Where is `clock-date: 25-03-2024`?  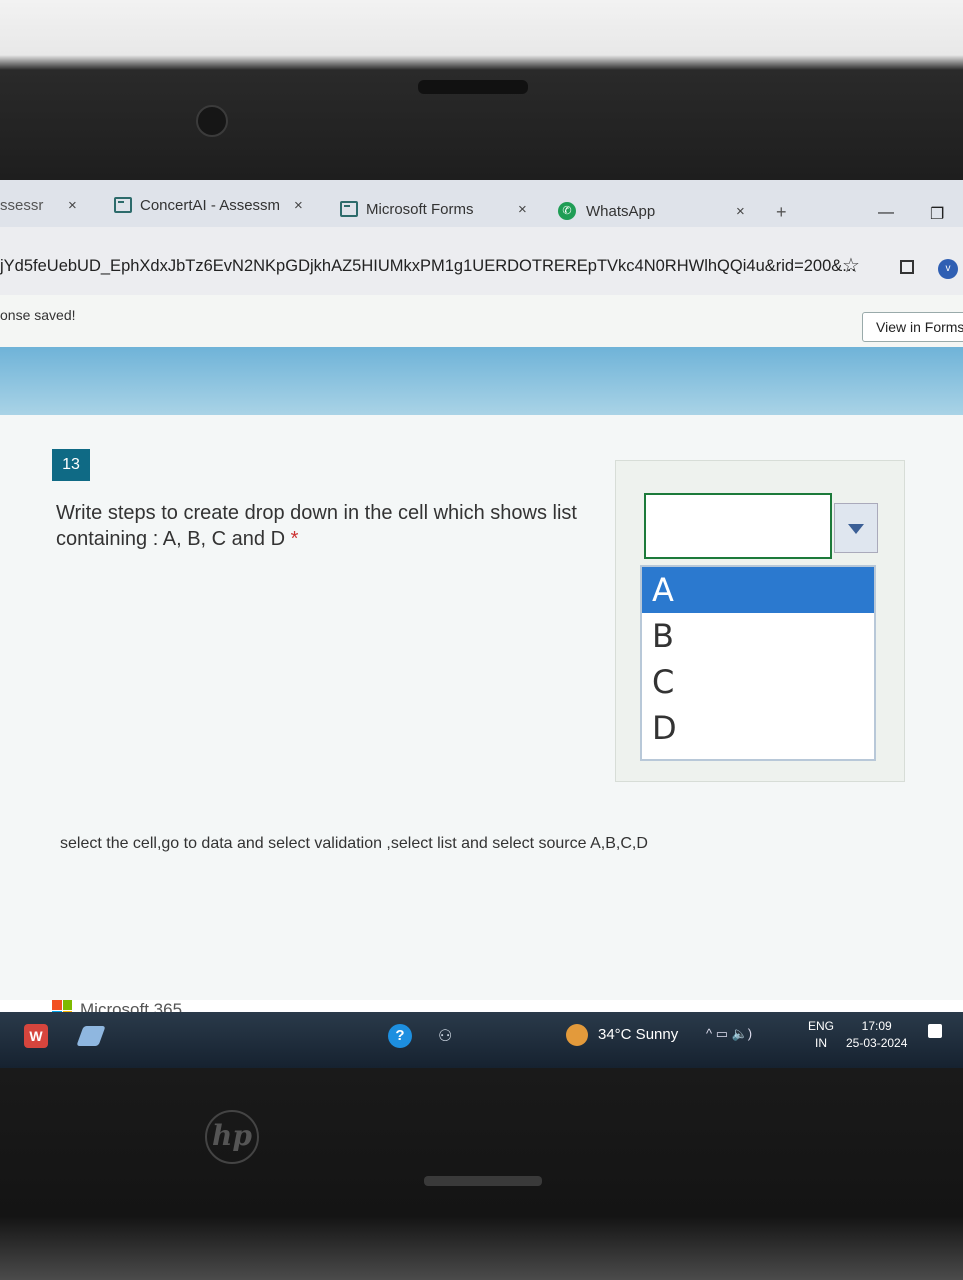 clock-date: 25-03-2024 is located at coordinates (877, 1043).